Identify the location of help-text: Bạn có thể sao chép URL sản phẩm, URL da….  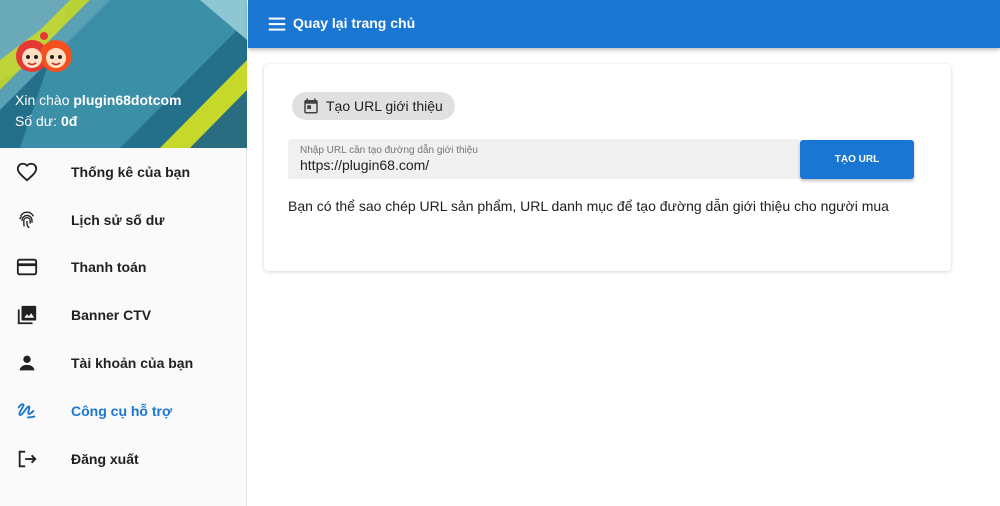
(588, 206).